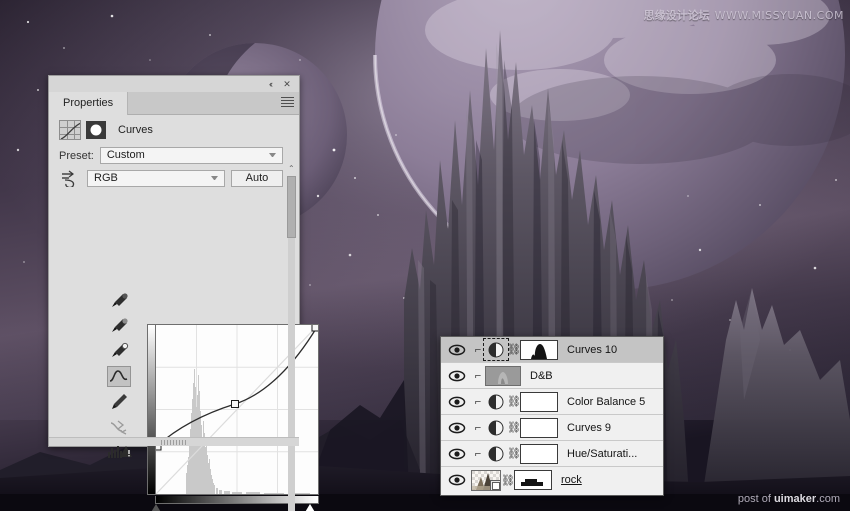 The image size is (850, 511). I want to click on resize-grip, so click(174, 442).